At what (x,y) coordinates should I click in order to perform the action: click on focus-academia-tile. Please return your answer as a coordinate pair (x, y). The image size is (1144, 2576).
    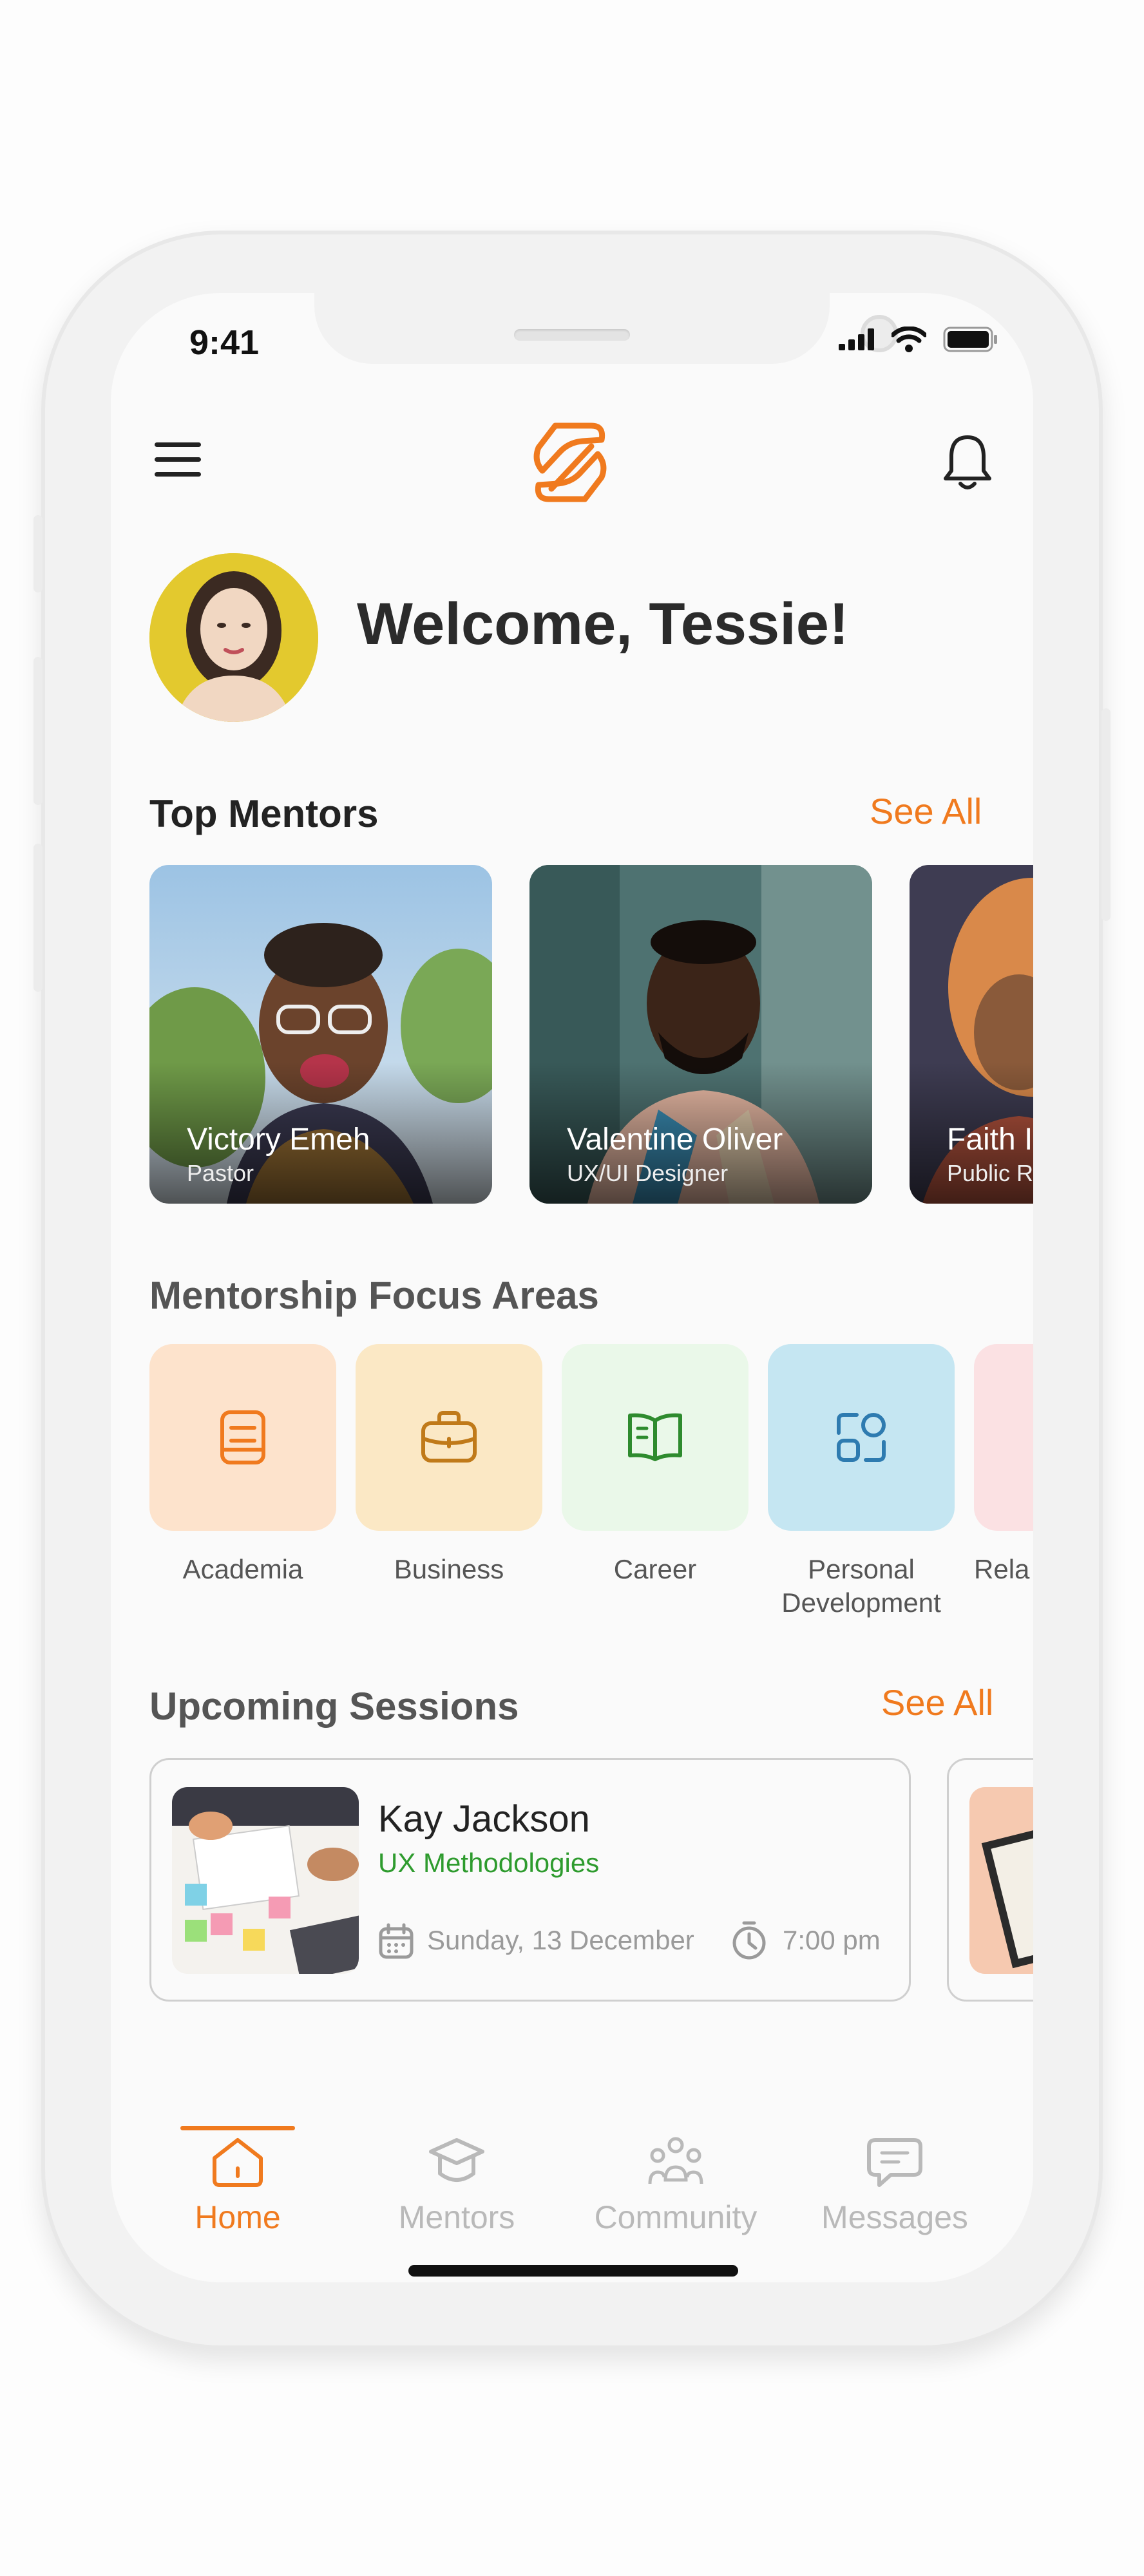
    Looking at the image, I should click on (242, 1438).